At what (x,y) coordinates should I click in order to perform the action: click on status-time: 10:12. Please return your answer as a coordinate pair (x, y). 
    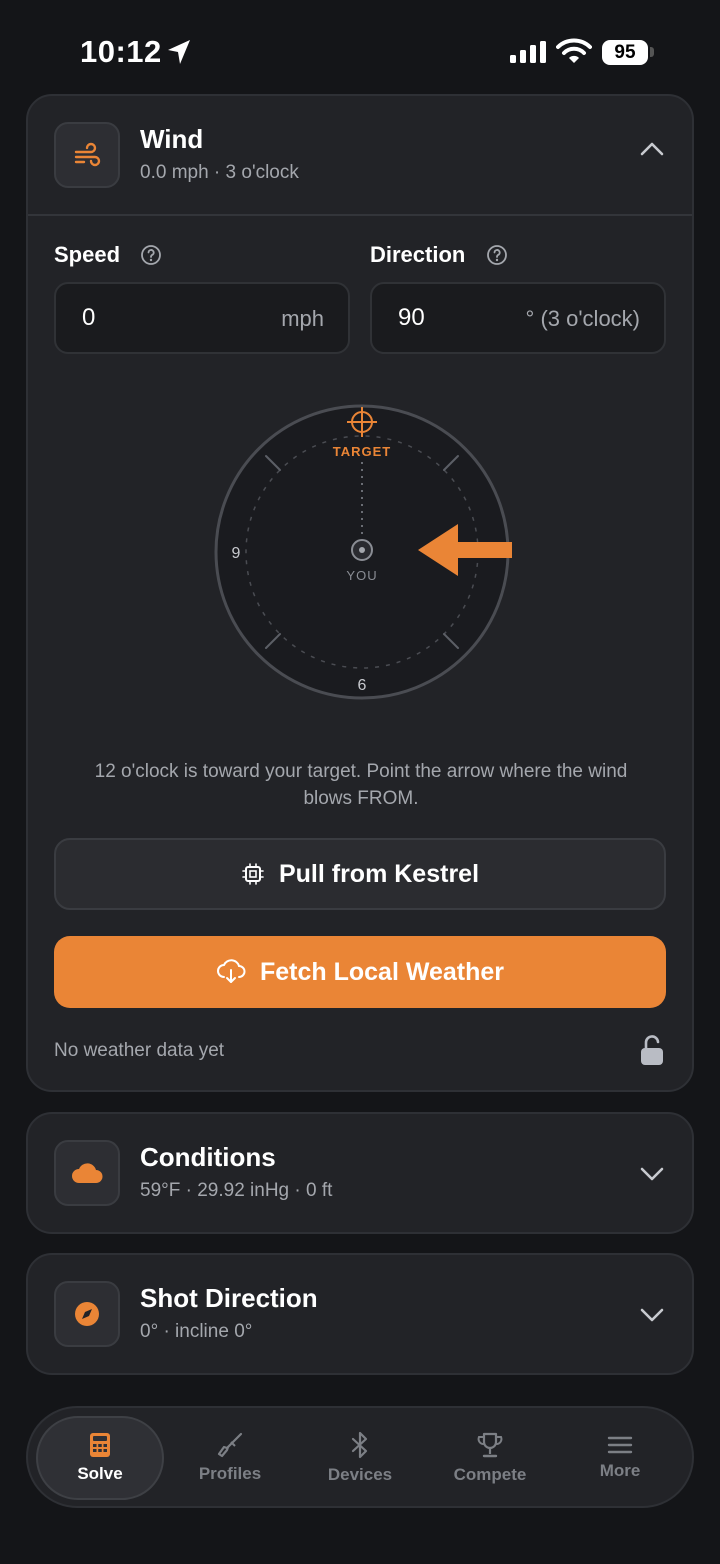
    Looking at the image, I should click on (121, 51).